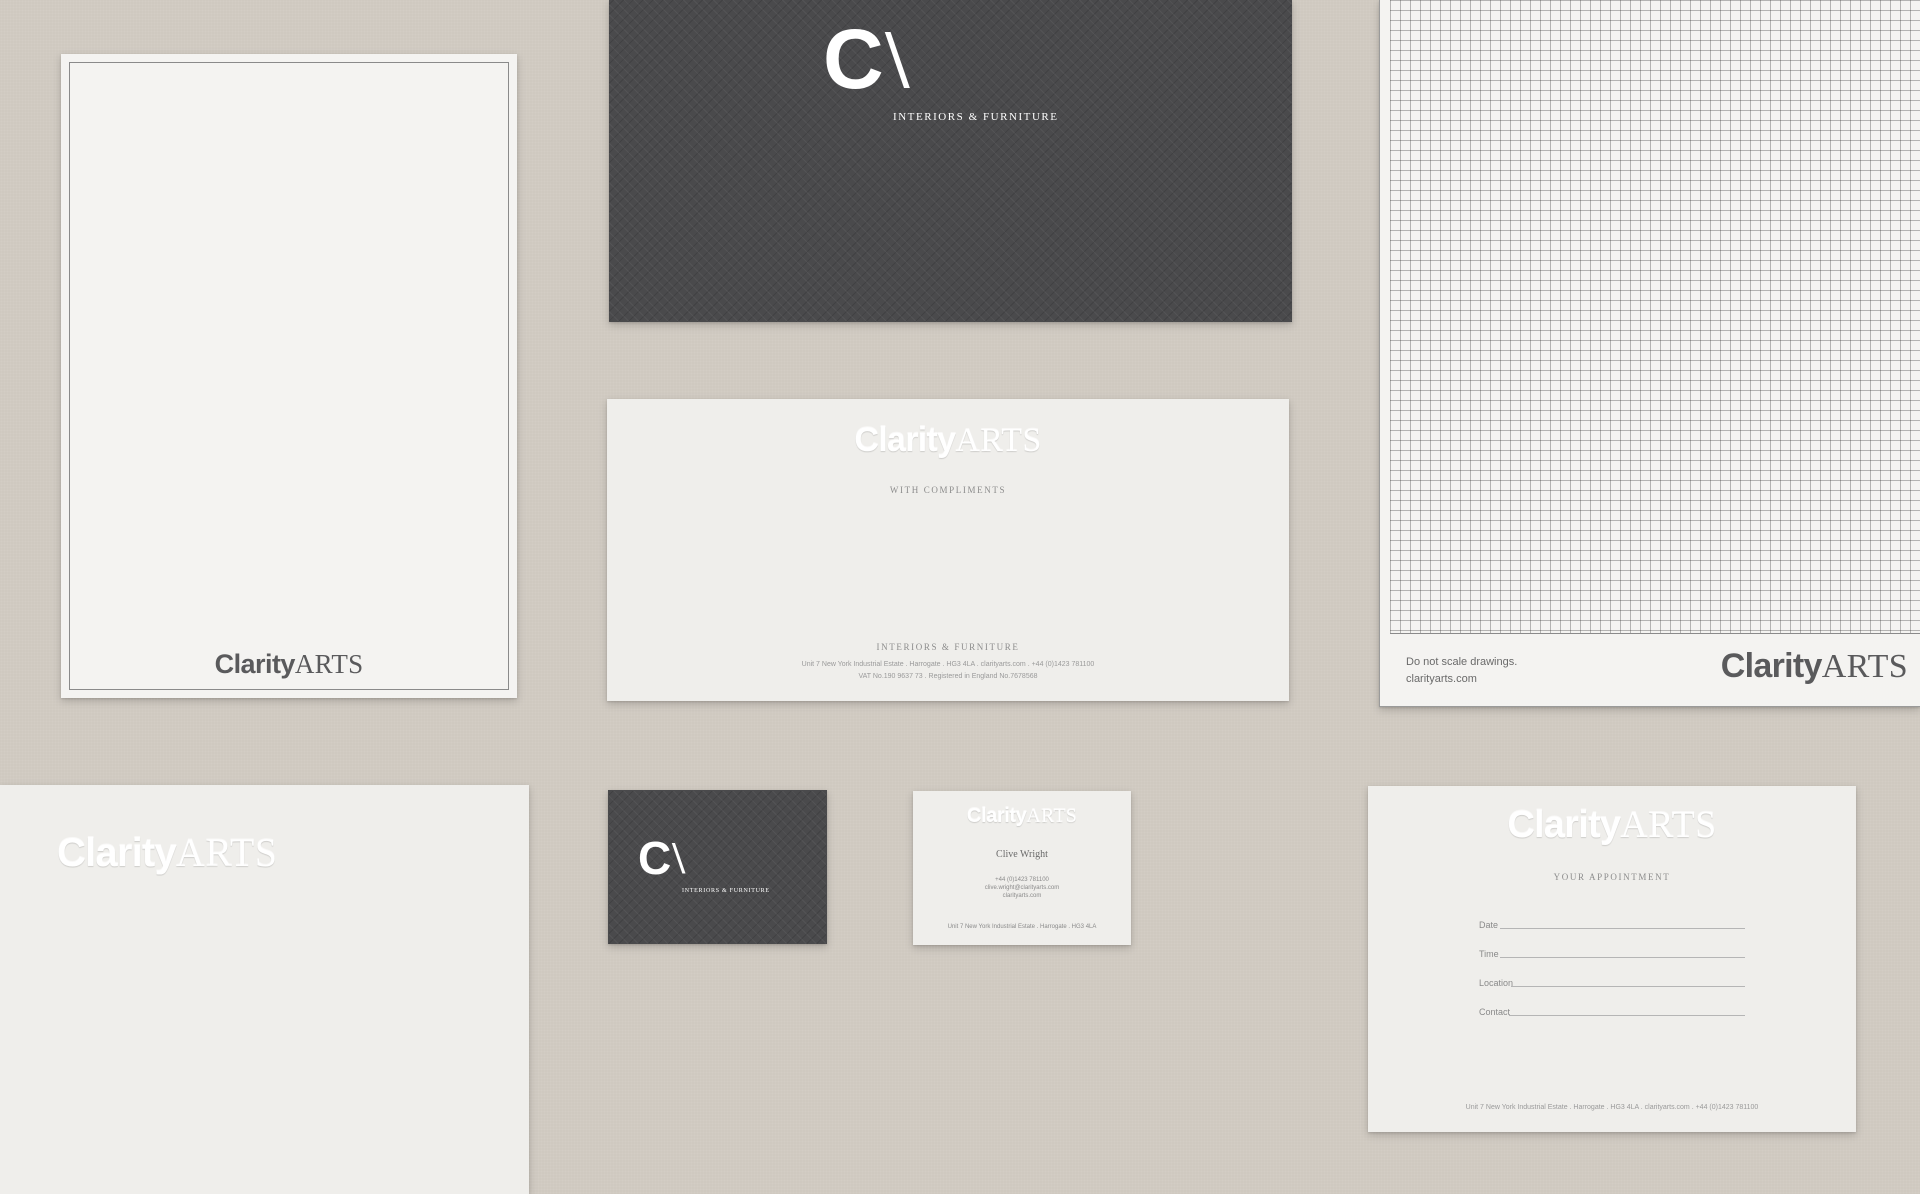 This screenshot has height=1194, width=1920. I want to click on business-card-name: Clive Wright, so click(1022, 854).